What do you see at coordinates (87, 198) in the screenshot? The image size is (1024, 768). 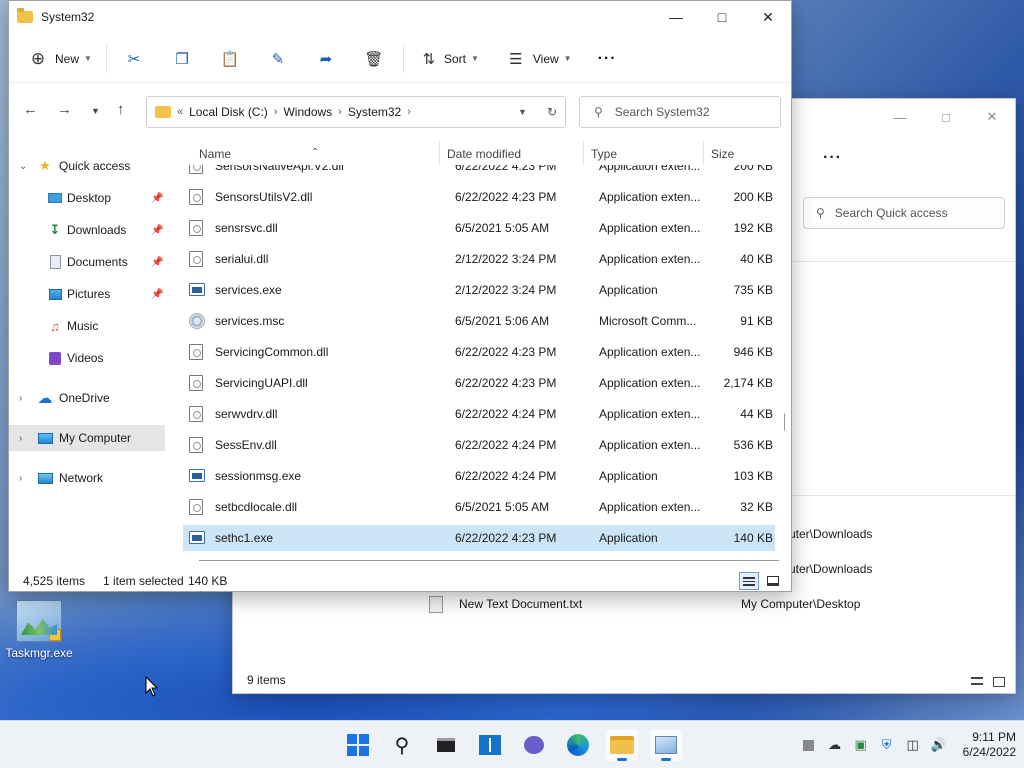 I see `nav-item-desktop: Desktop 📌` at bounding box center [87, 198].